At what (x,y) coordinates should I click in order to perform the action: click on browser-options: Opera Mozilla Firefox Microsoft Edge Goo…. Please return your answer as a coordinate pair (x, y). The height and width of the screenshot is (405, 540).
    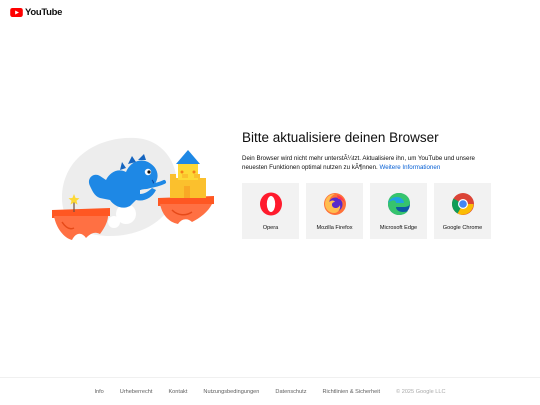
    Looking at the image, I should click on (366, 211).